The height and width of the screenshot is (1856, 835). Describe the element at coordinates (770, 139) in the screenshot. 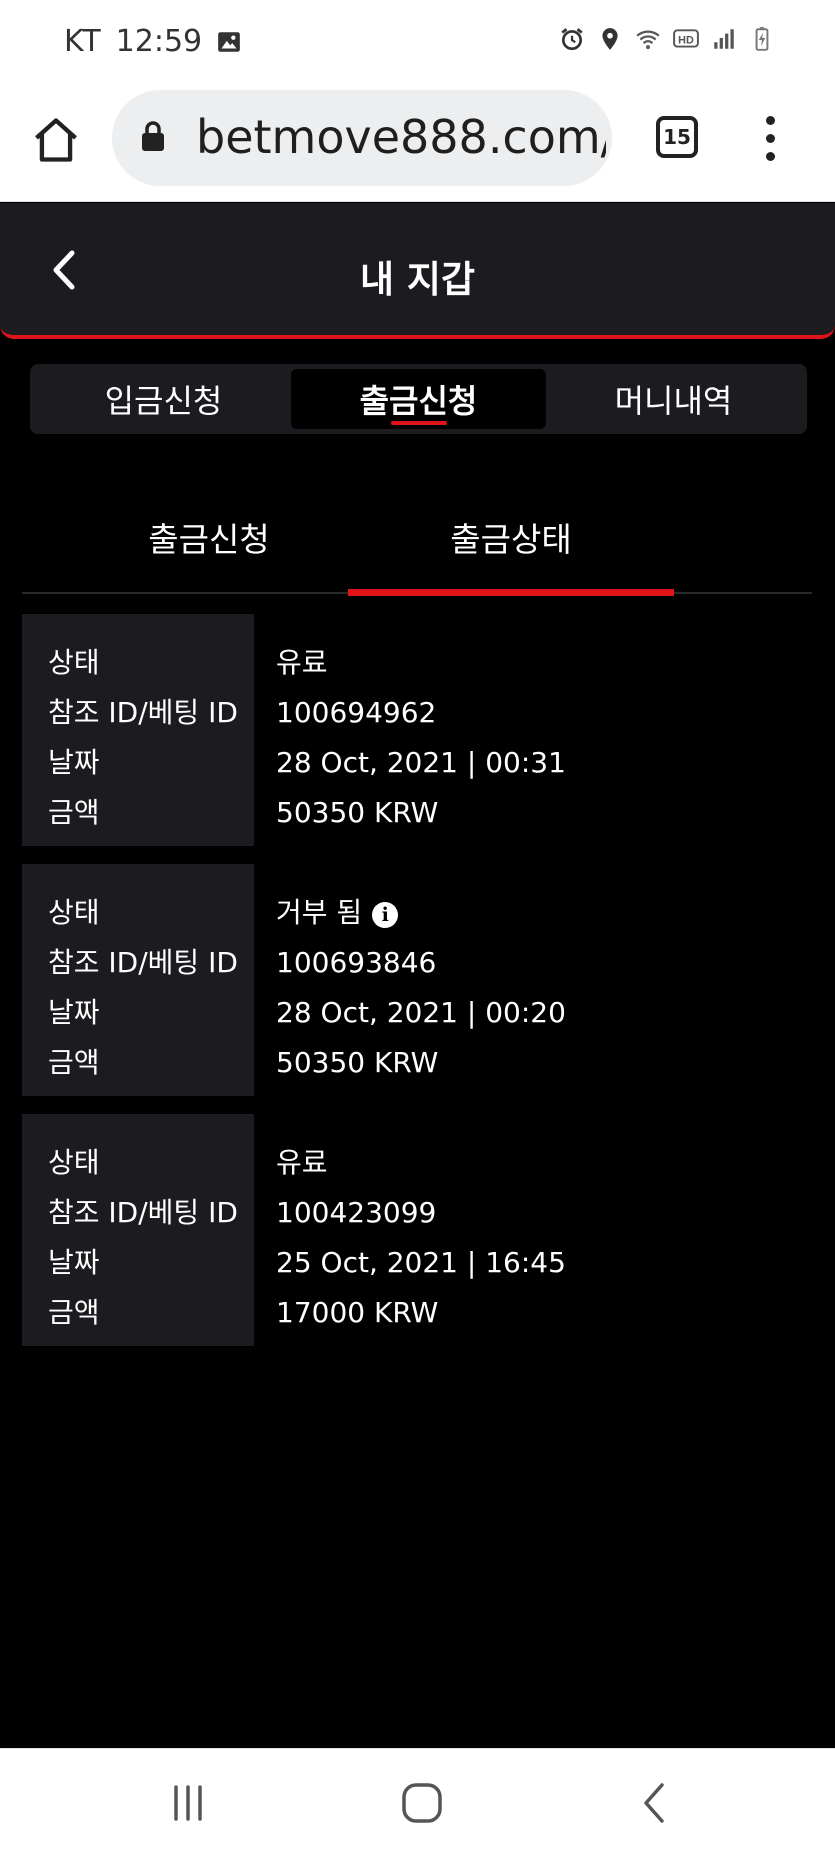

I see `more-menu-icon` at that location.